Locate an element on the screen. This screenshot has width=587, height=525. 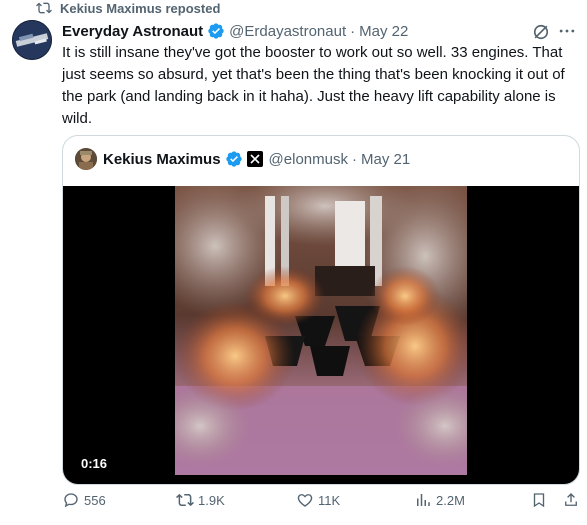
share-icon is located at coordinates (571, 499).